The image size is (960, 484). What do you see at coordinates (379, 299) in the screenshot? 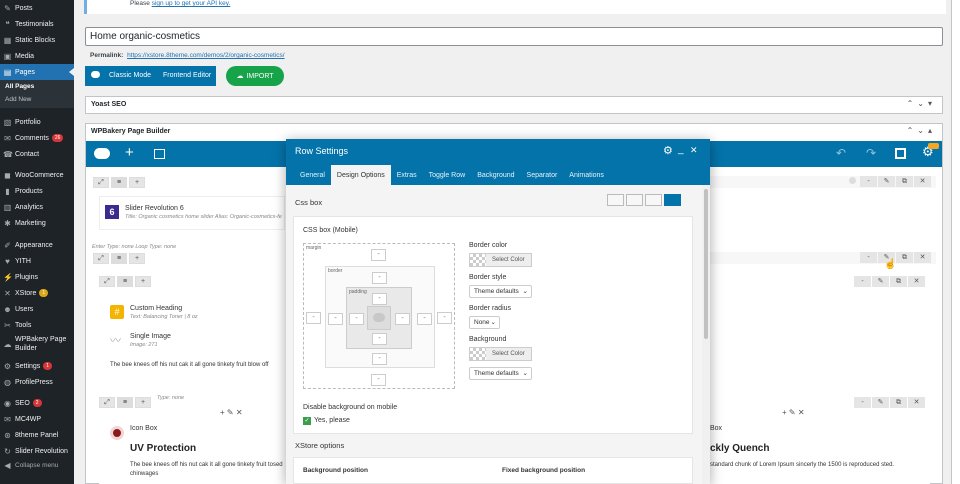
I see `padding-top-input: -` at bounding box center [379, 299].